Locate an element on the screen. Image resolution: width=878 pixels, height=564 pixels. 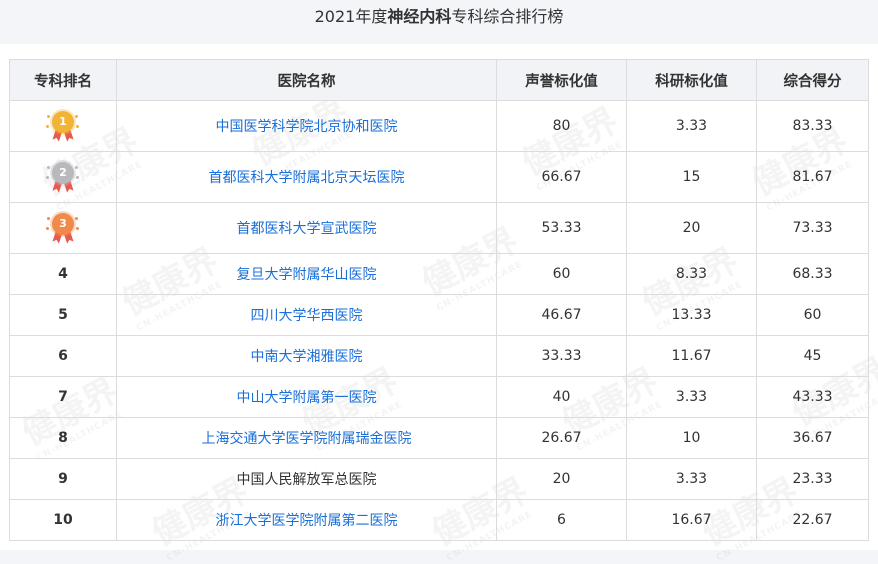
rank-cell: 9 is located at coordinates (63, 479).